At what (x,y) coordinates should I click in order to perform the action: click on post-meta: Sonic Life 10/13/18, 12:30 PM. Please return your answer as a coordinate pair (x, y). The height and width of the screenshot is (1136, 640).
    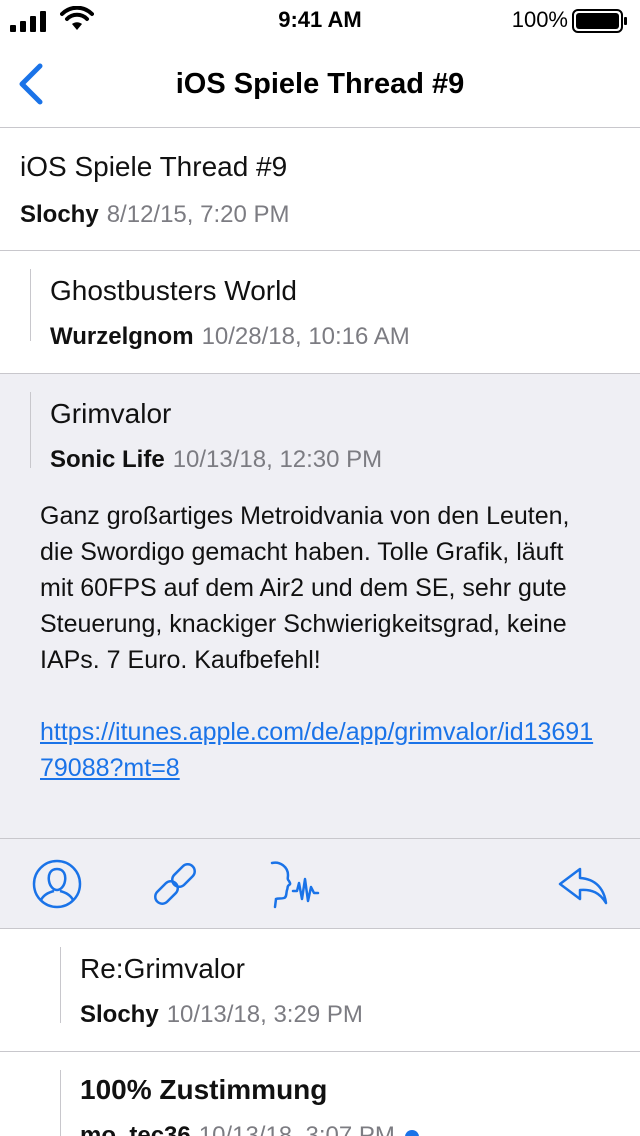
    Looking at the image, I should click on (216, 460).